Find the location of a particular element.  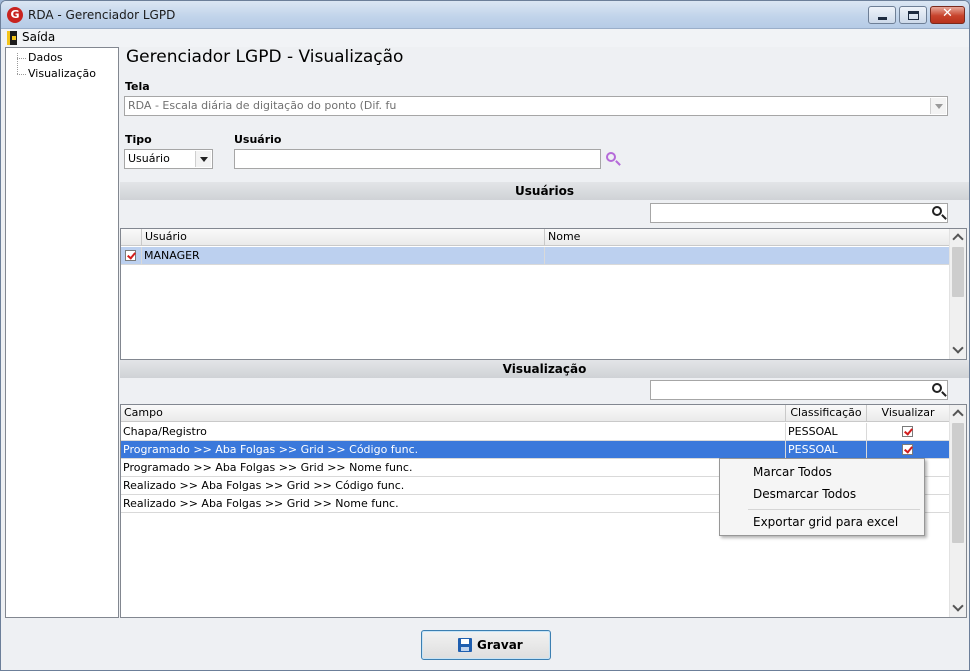

minimize-button is located at coordinates (882, 15).